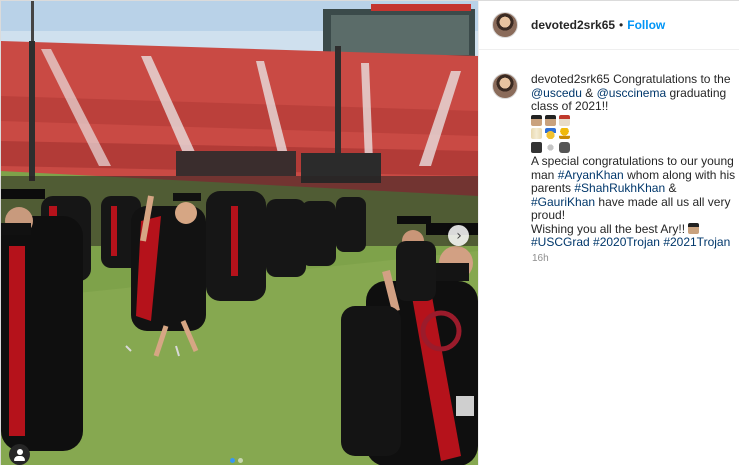  Describe the element at coordinates (564, 147) in the screenshot. I see `backpack-emoji-icon` at that location.